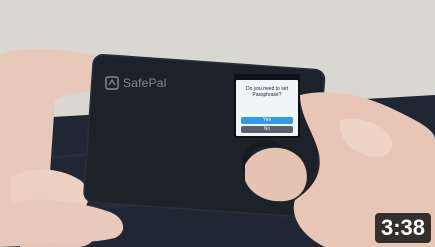 The image size is (435, 247). What do you see at coordinates (402, 228) in the screenshot?
I see `video-duration-badge: 3:38` at bounding box center [402, 228].